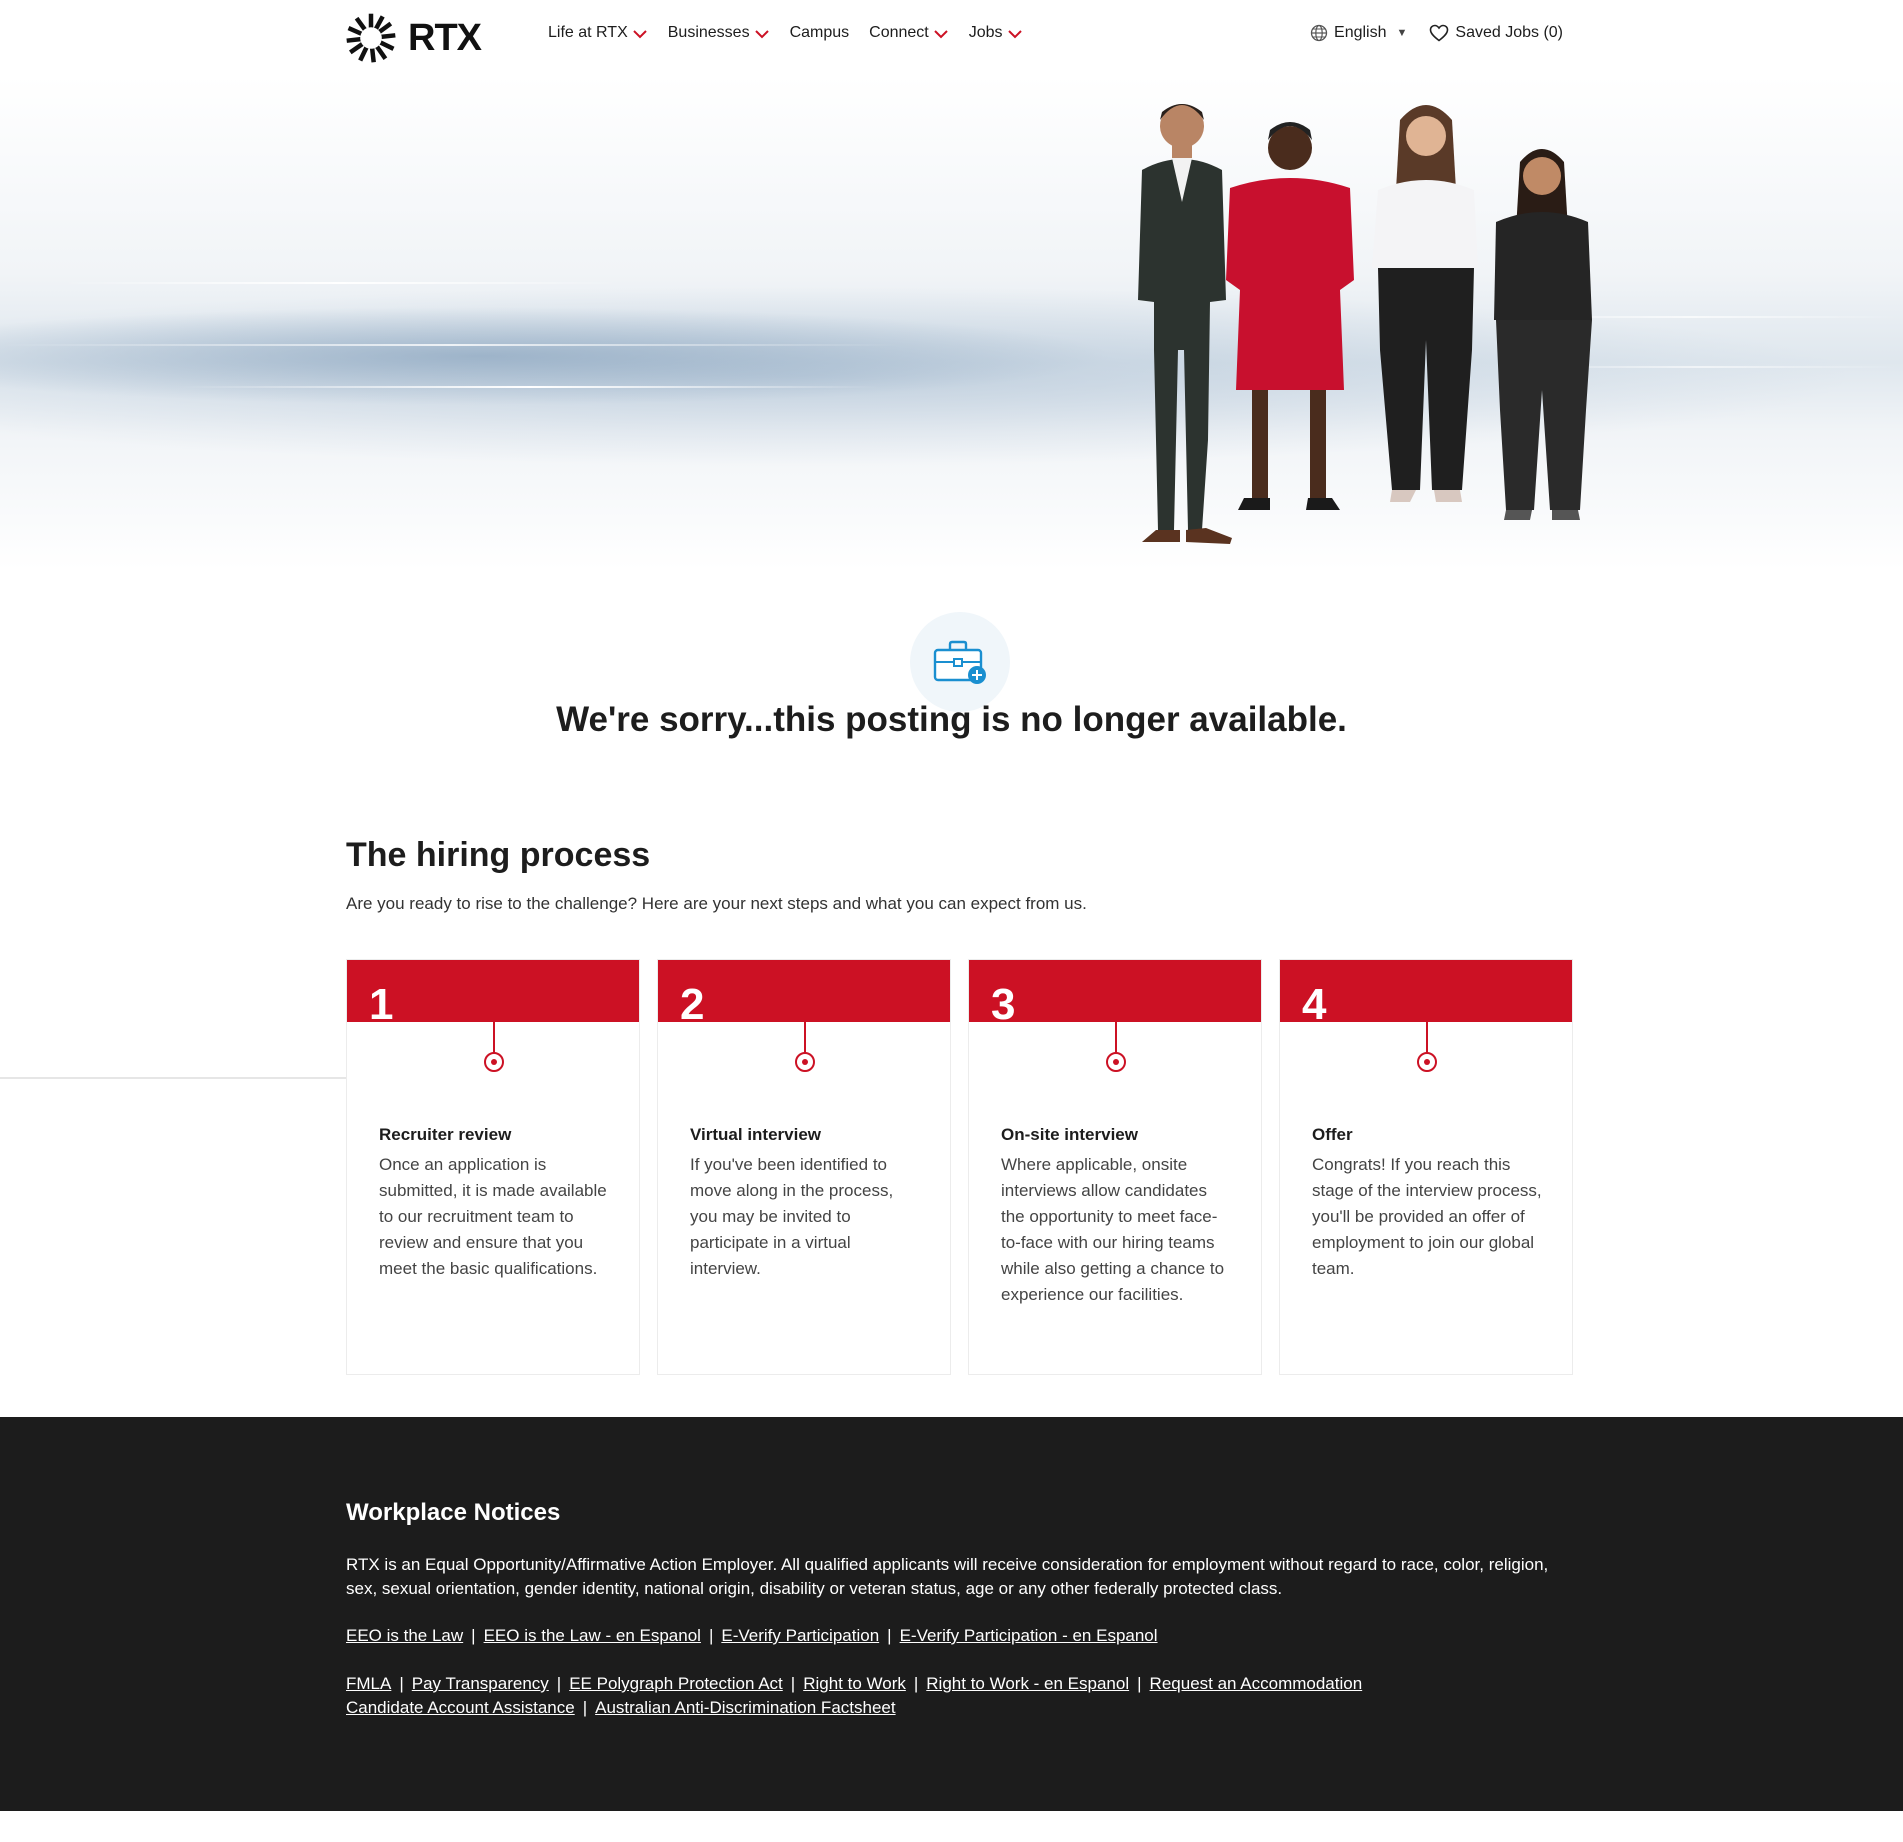 This screenshot has width=1903, height=1842. What do you see at coordinates (745, 1707) in the screenshot?
I see `link-australian-factsheet: Australian Anti-Discrimination Factsheet` at bounding box center [745, 1707].